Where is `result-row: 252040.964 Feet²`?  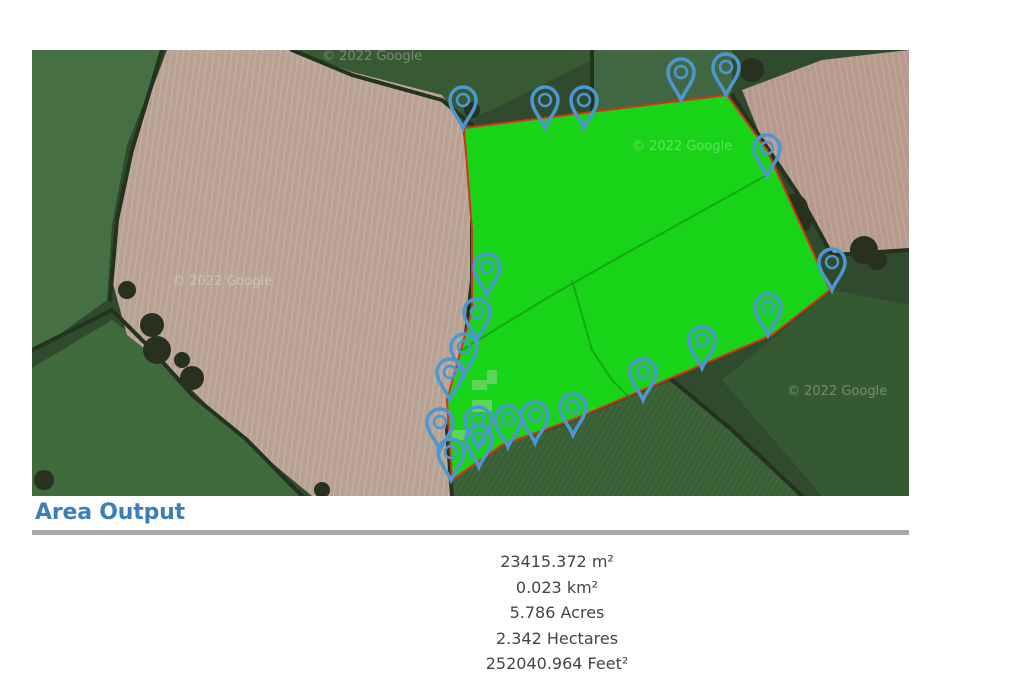
result-row: 252040.964 Feet² is located at coordinates (528, 664).